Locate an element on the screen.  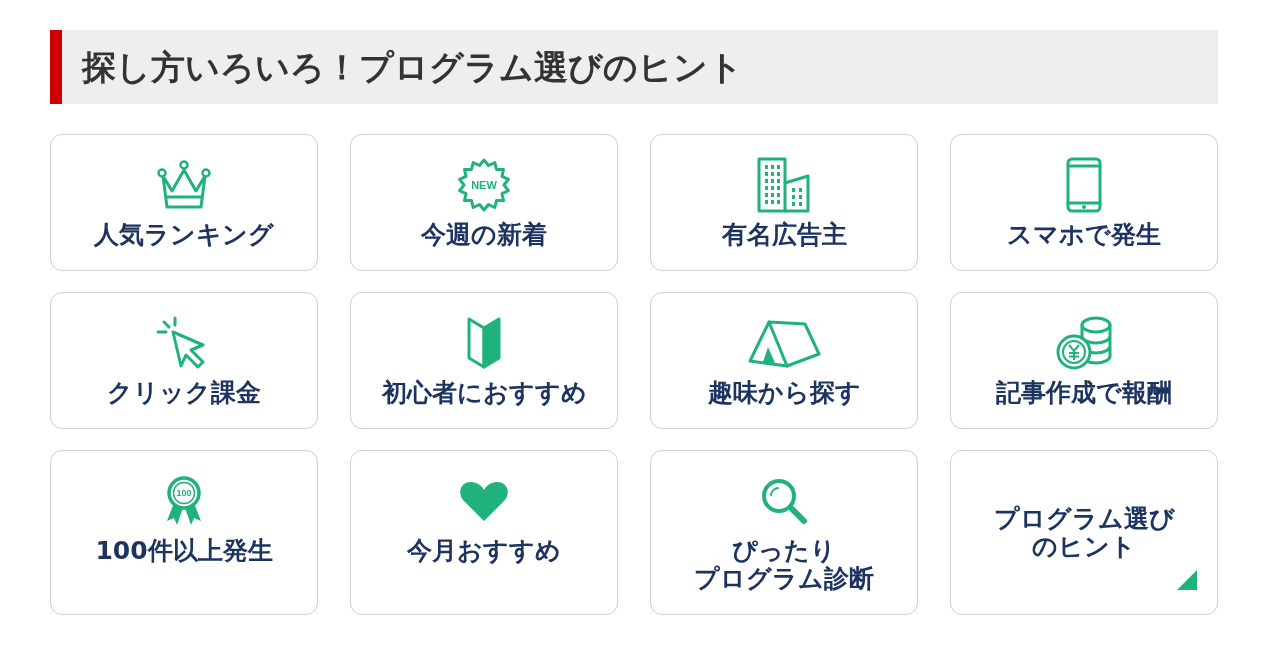
category-link: 有名広告主 is located at coordinates (784, 202).